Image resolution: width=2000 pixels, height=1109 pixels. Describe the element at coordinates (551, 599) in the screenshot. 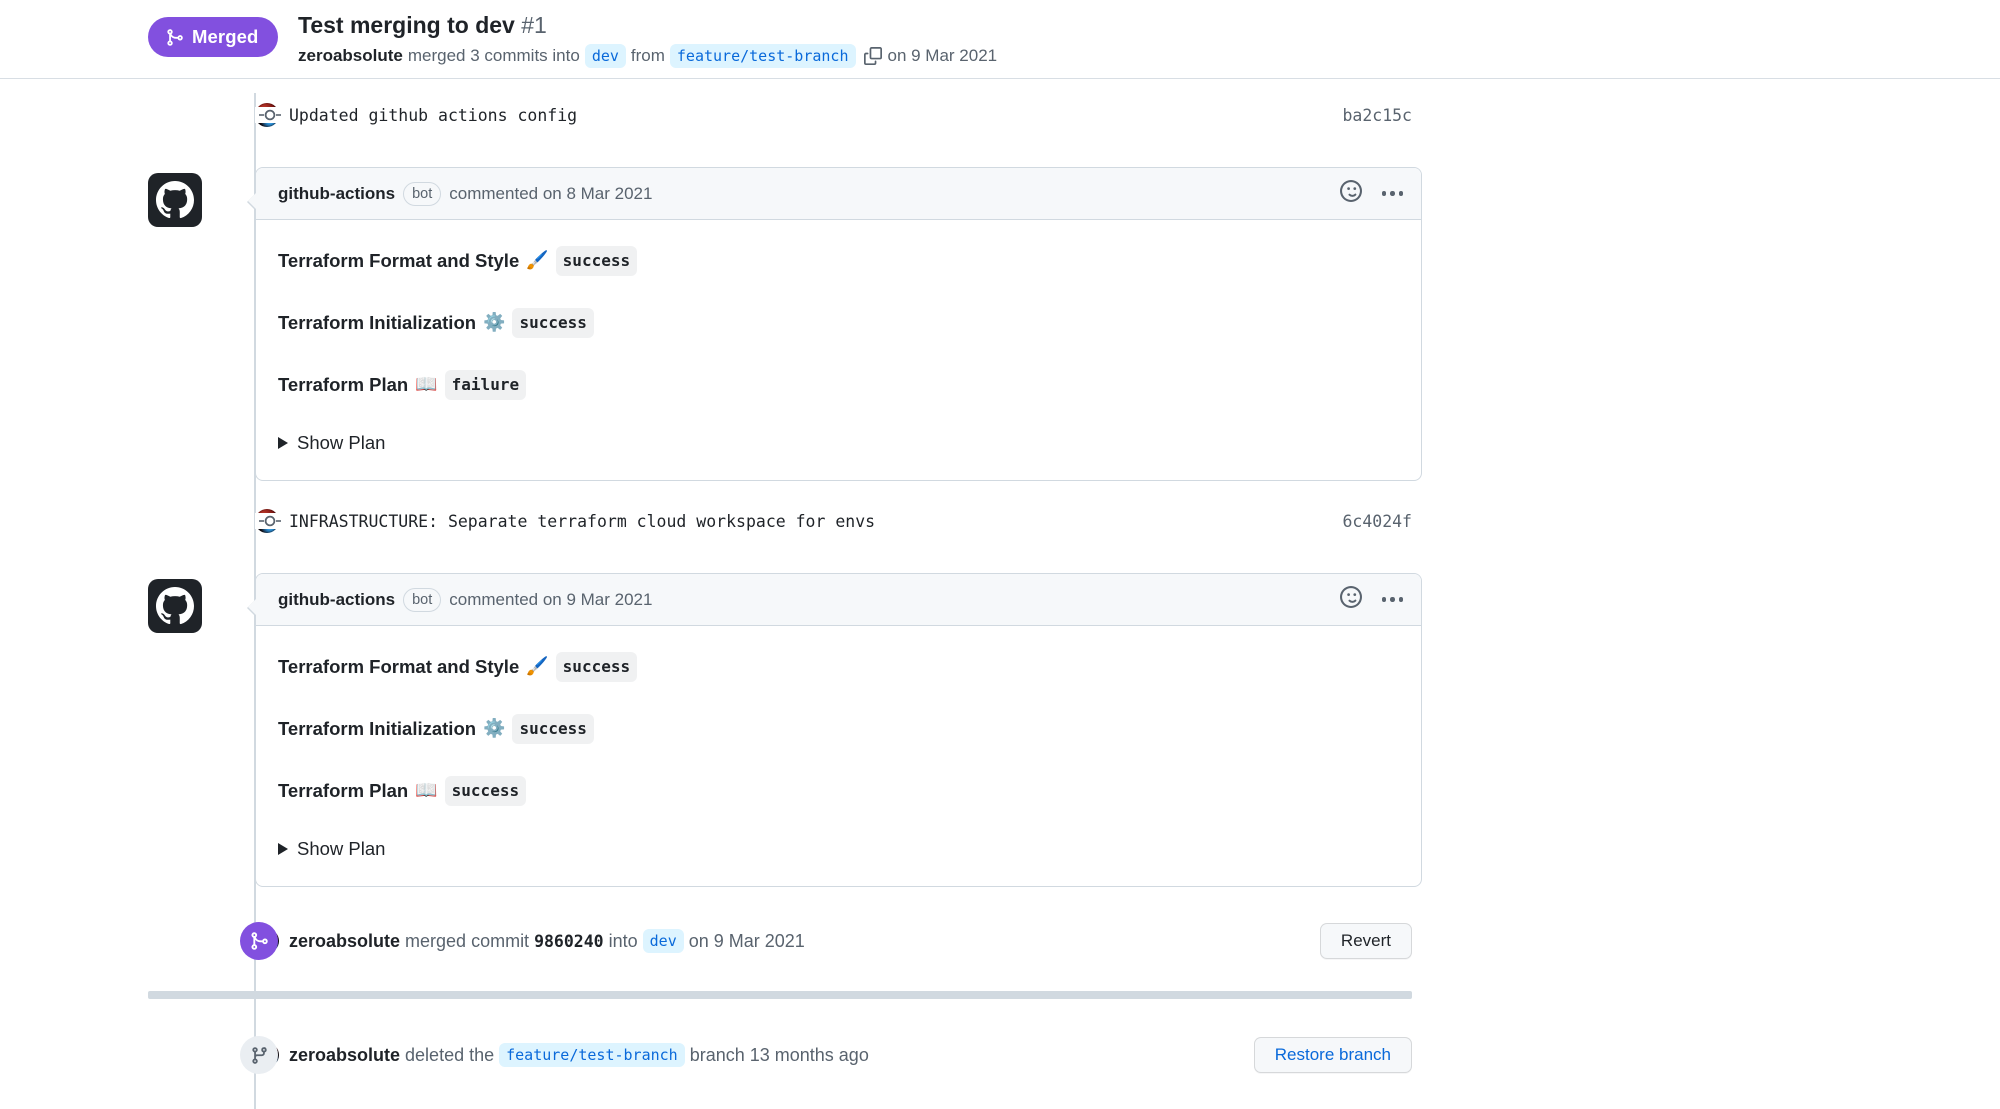

I see `comment-meta: commented on 9 Mar 2021` at that location.